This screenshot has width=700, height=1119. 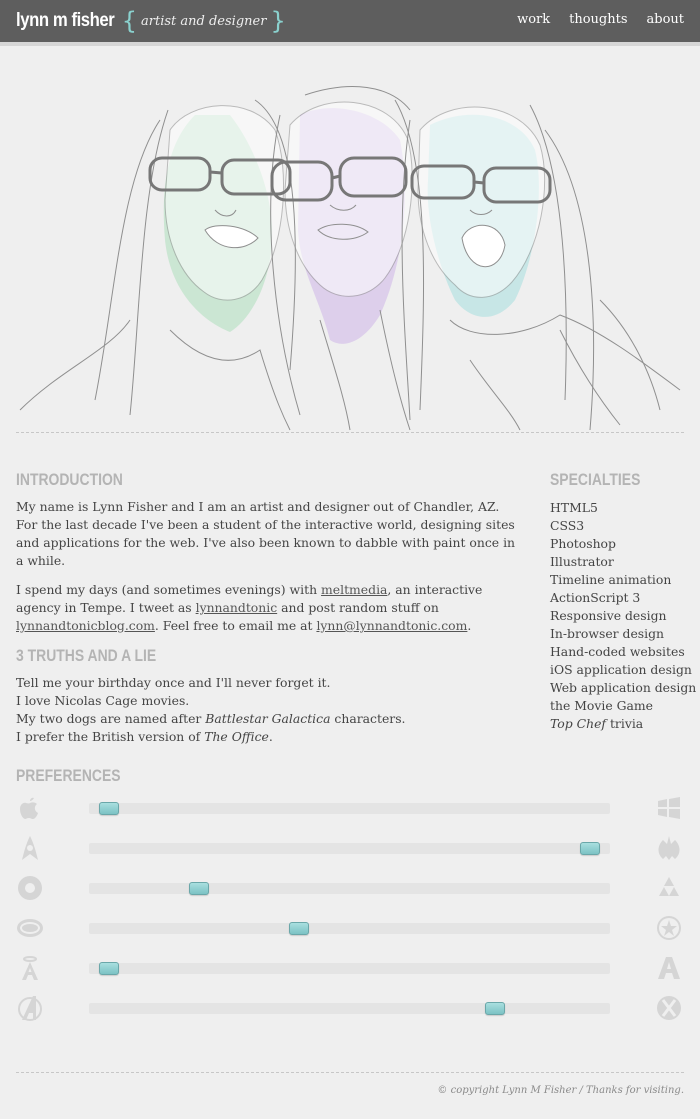 What do you see at coordinates (391, 625) in the screenshot?
I see `link-email: lynn@lynnandtonic.com` at bounding box center [391, 625].